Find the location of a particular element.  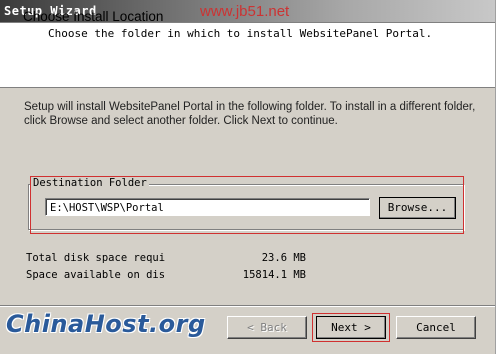

space-required-label: Total disk space requi is located at coordinates (96, 258).